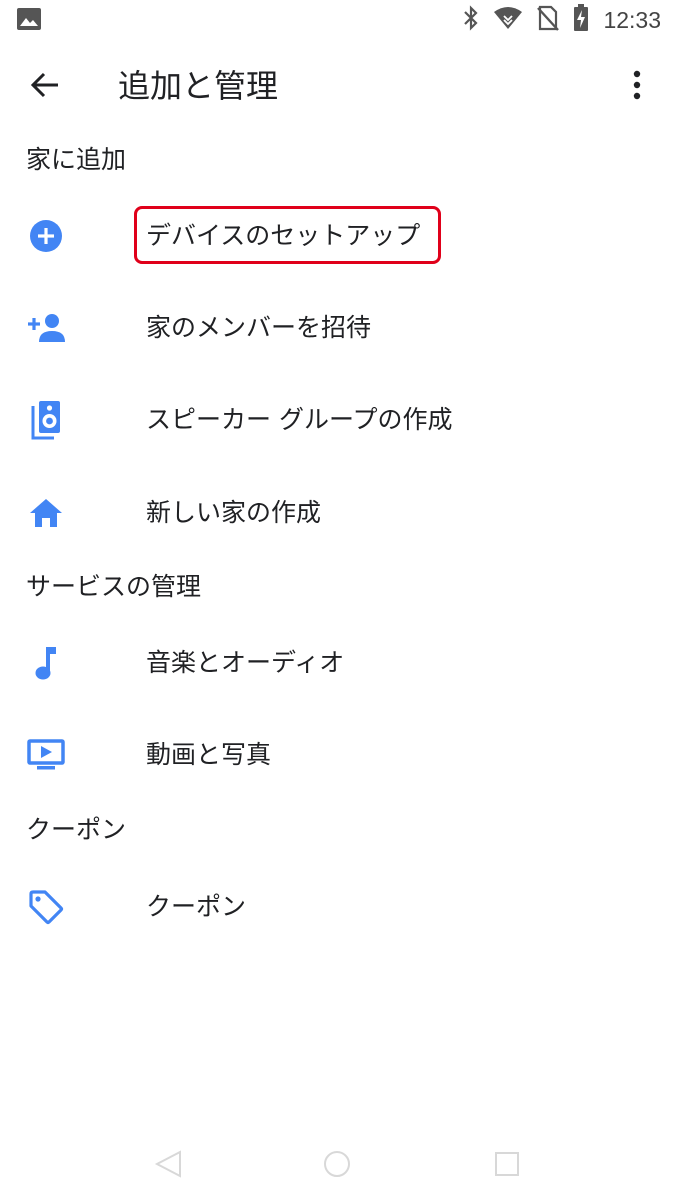 This screenshot has width=675, height=1200. What do you see at coordinates (259, 327) in the screenshot?
I see `list-item-label: 家のメンバーを招待` at bounding box center [259, 327].